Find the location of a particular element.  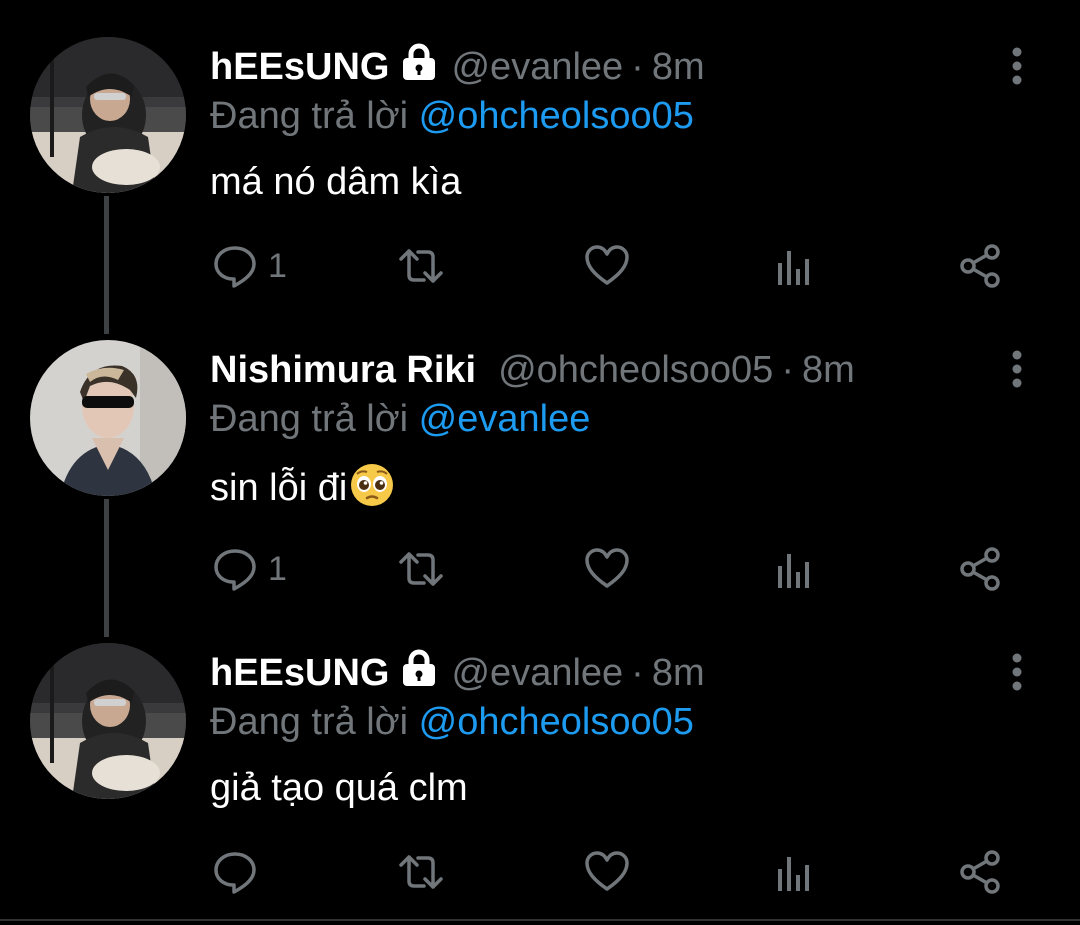

tweet-text-content: má nó dâm kìa is located at coordinates (336, 182).